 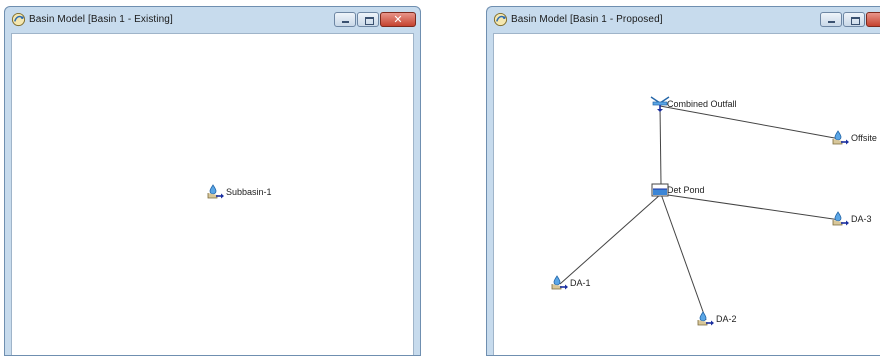 What do you see at coordinates (610, 239) in the screenshot?
I see `link-da1-to-detpond` at bounding box center [610, 239].